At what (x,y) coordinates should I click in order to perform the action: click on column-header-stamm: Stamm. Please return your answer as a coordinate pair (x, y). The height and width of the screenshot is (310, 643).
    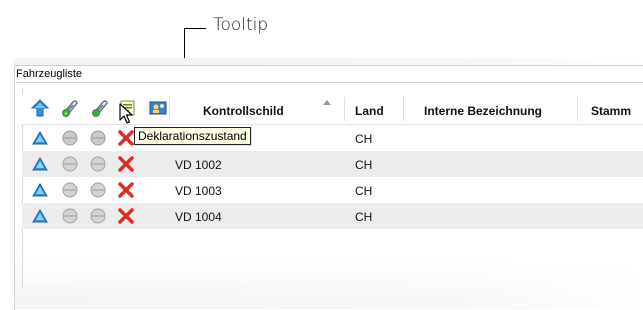
    Looking at the image, I should click on (611, 111).